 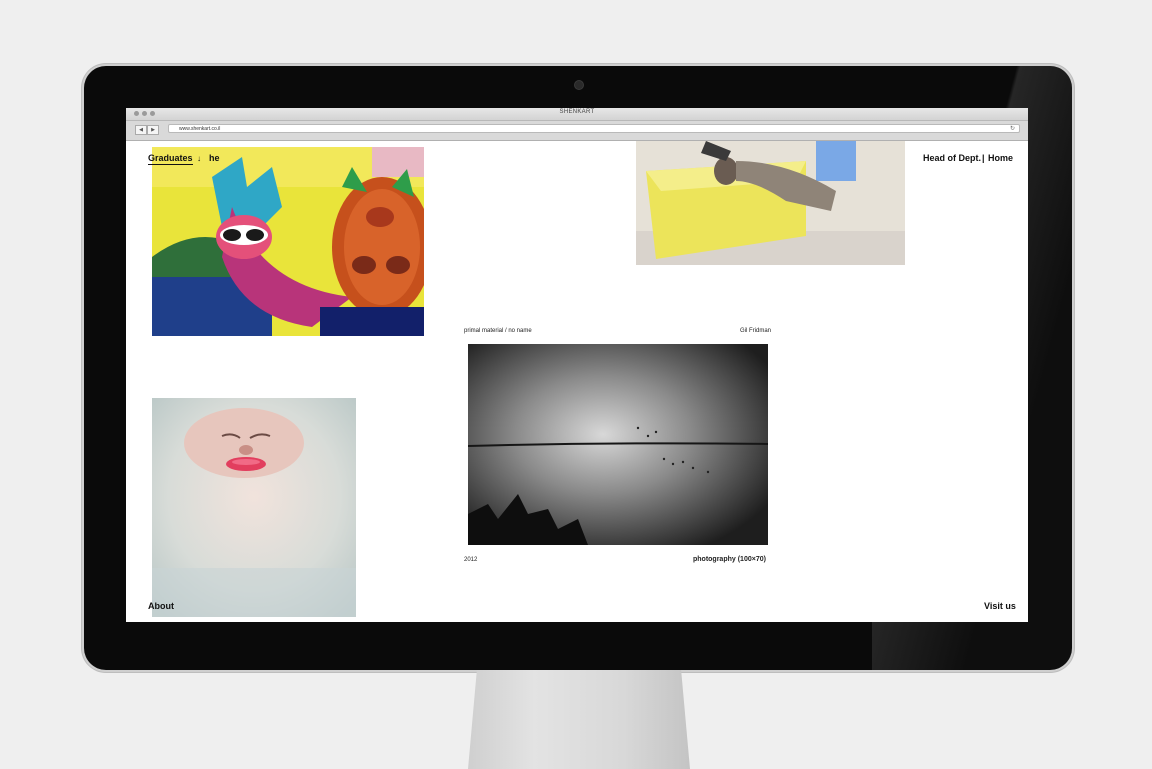 I want to click on artwork-yellow-tub, so click(x=770, y=203).